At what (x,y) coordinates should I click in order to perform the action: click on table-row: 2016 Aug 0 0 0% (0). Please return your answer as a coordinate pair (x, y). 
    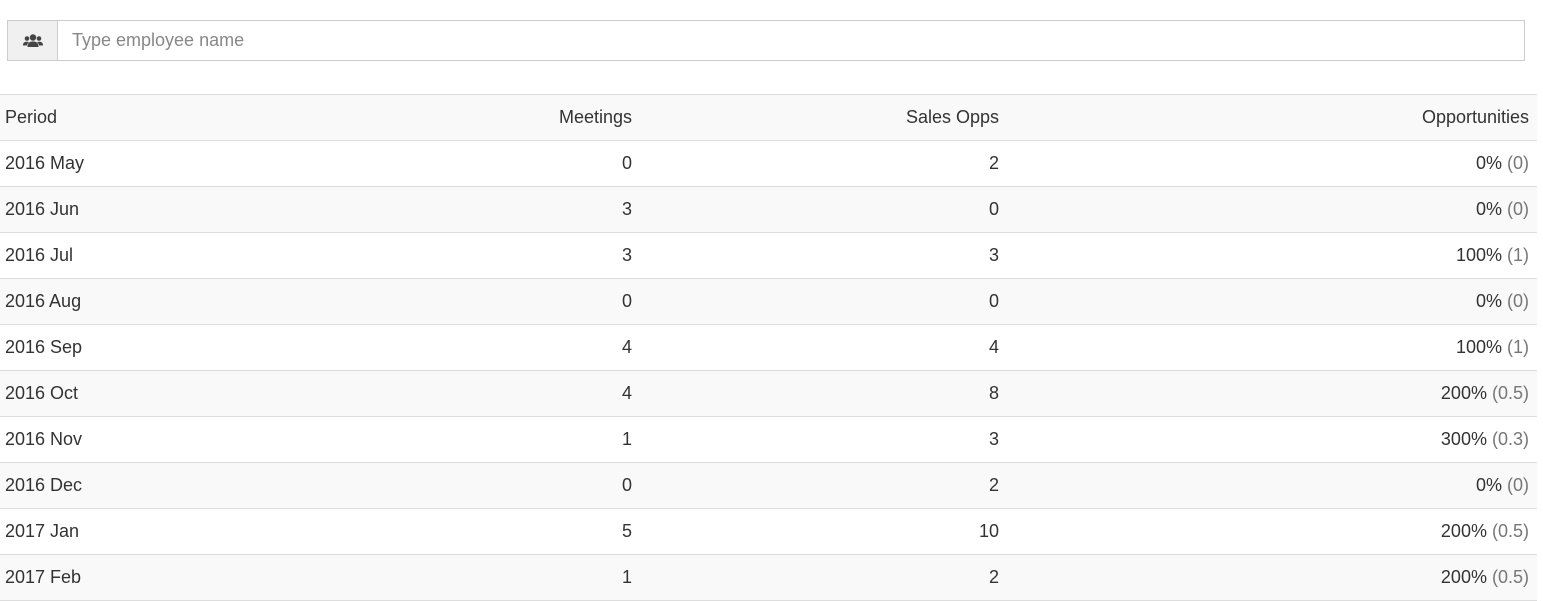
    Looking at the image, I should click on (768, 301).